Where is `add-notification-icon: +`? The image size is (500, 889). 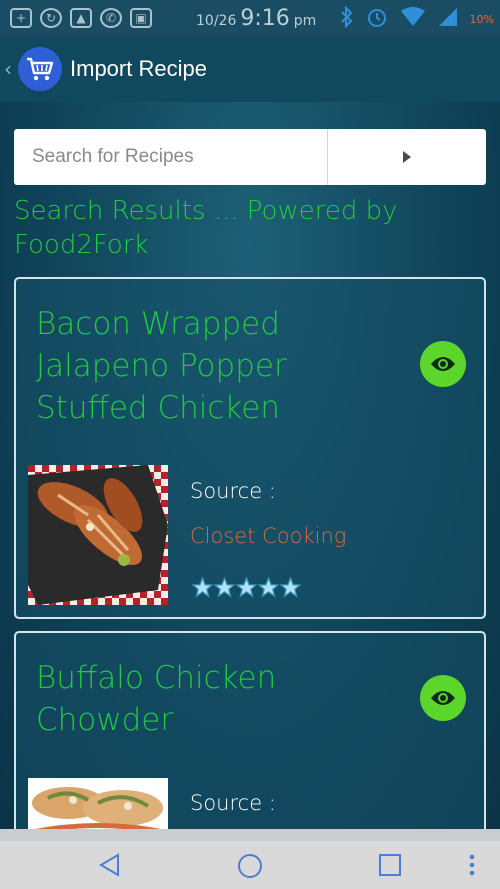 add-notification-icon: + is located at coordinates (21, 18).